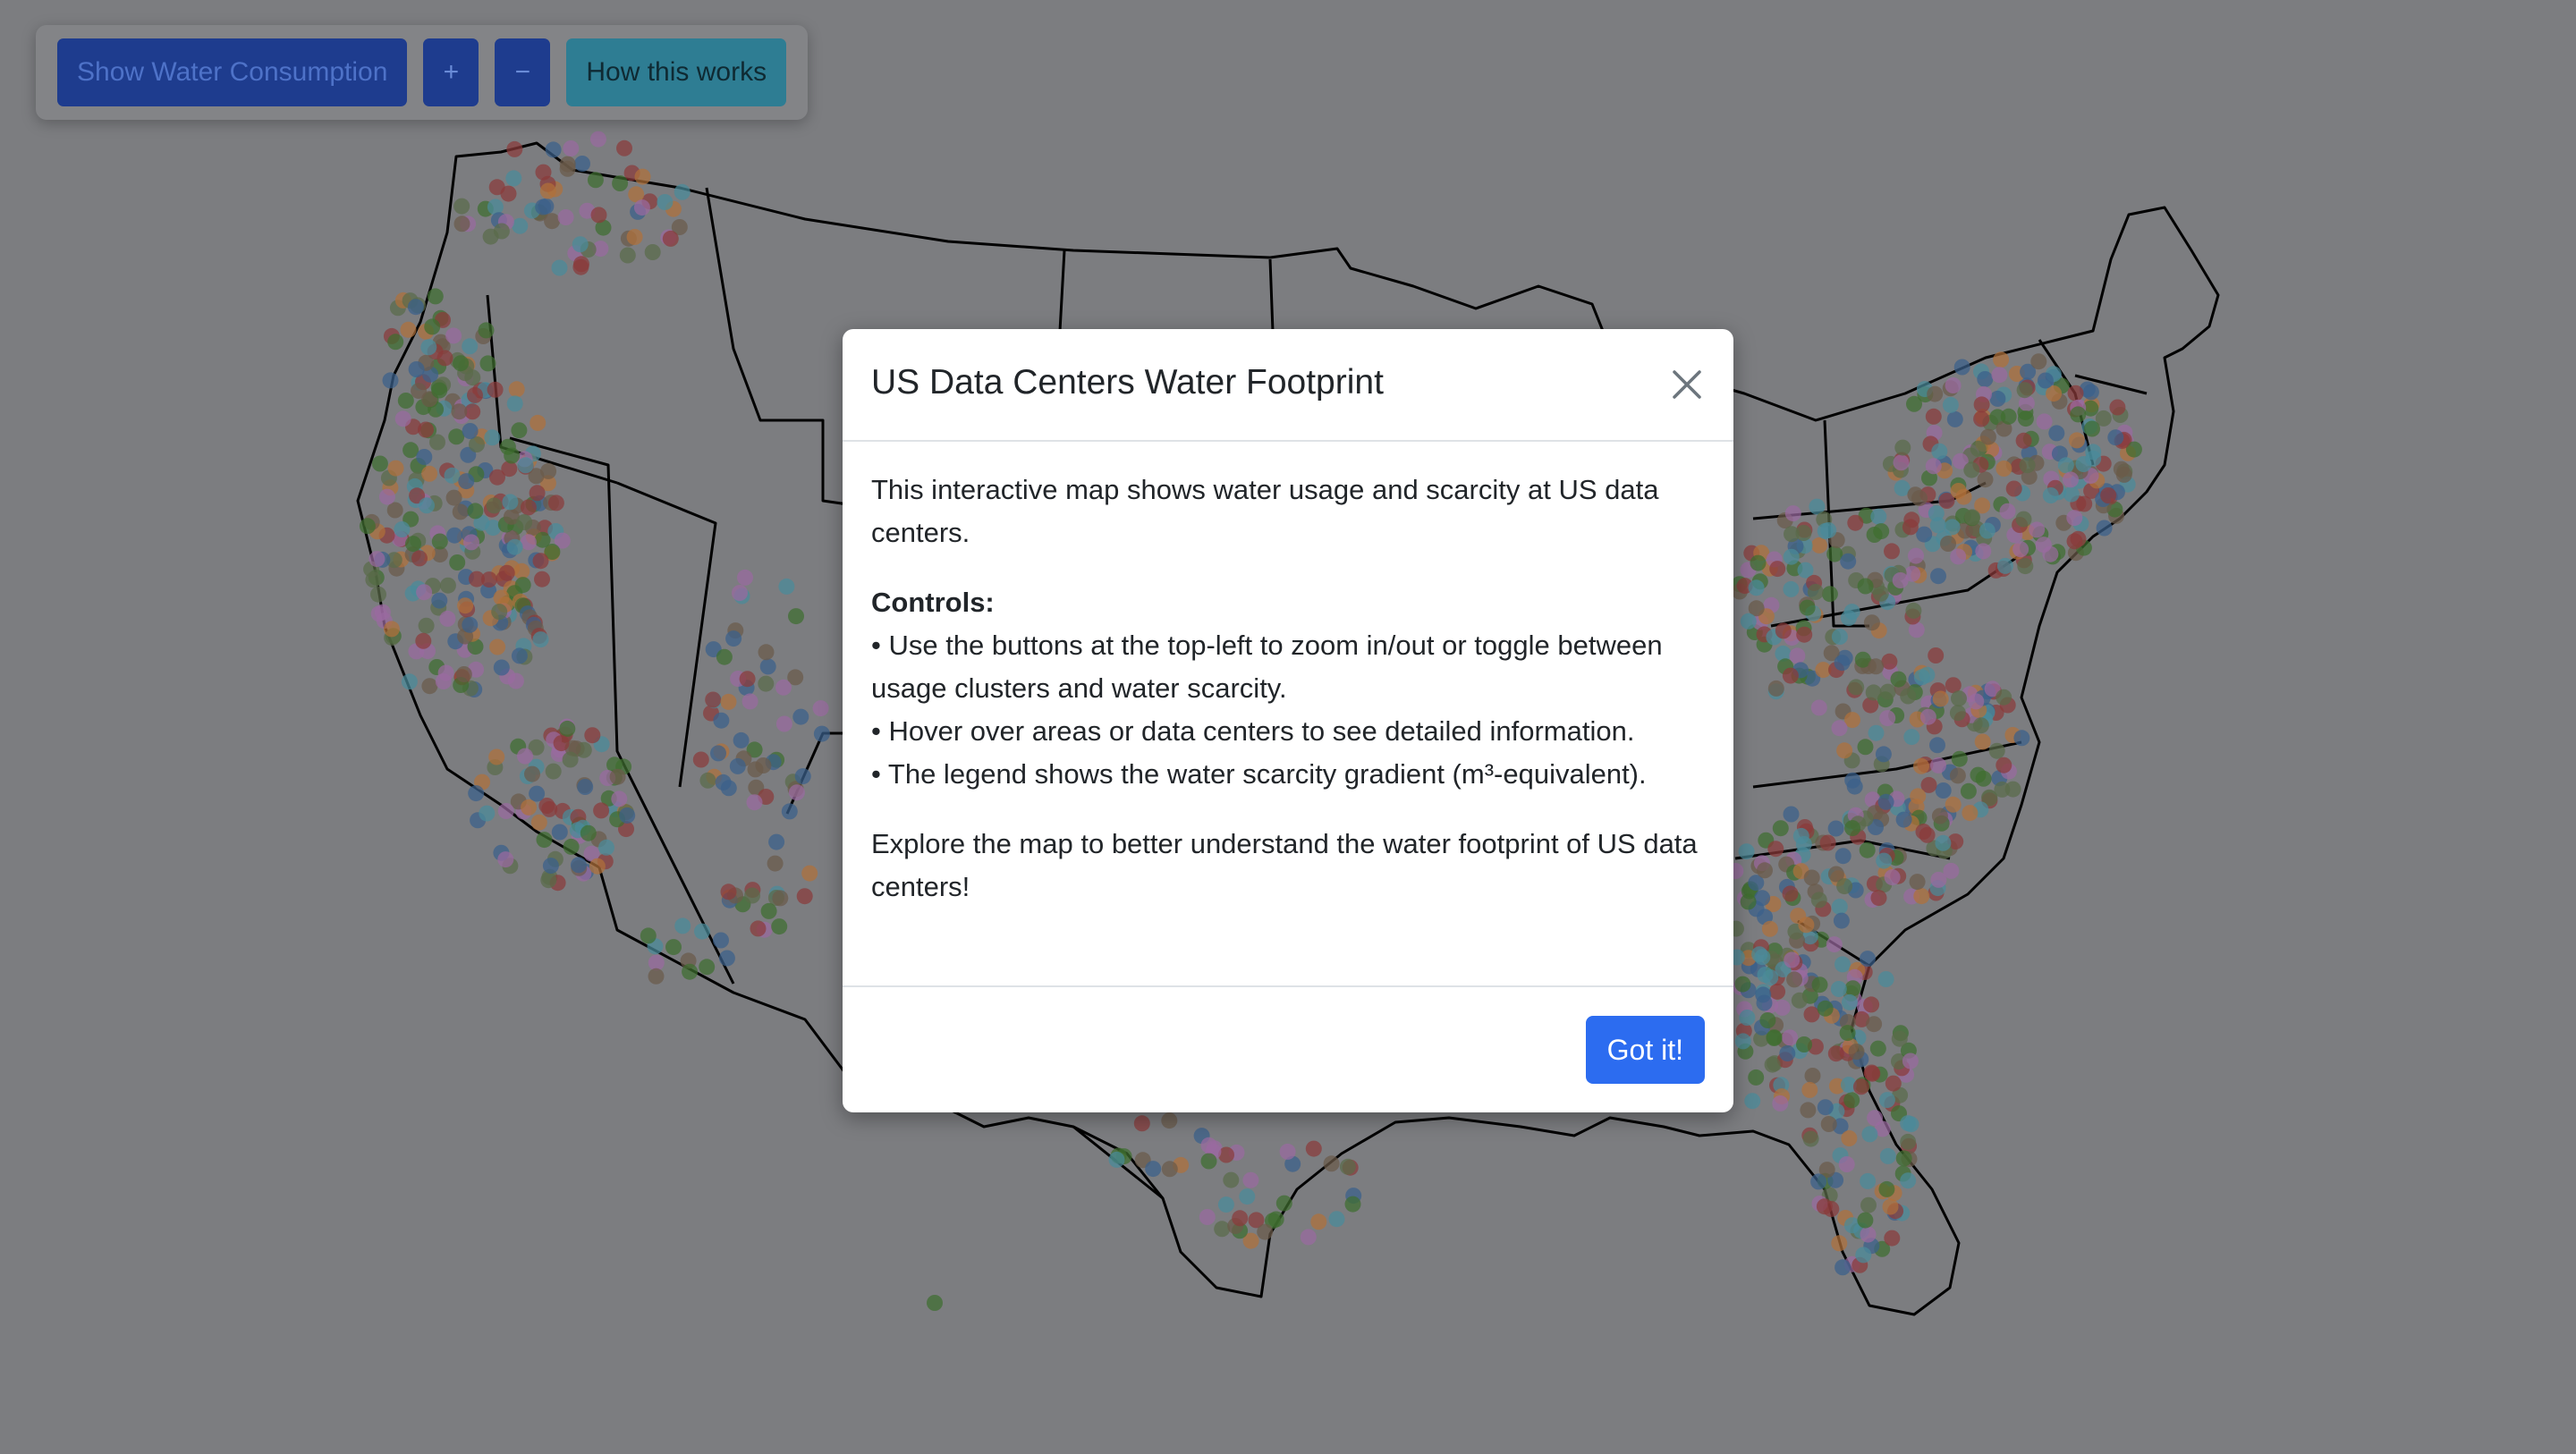 The height and width of the screenshot is (1454, 2576). I want to click on modal-footer: Got it!, so click(1288, 1049).